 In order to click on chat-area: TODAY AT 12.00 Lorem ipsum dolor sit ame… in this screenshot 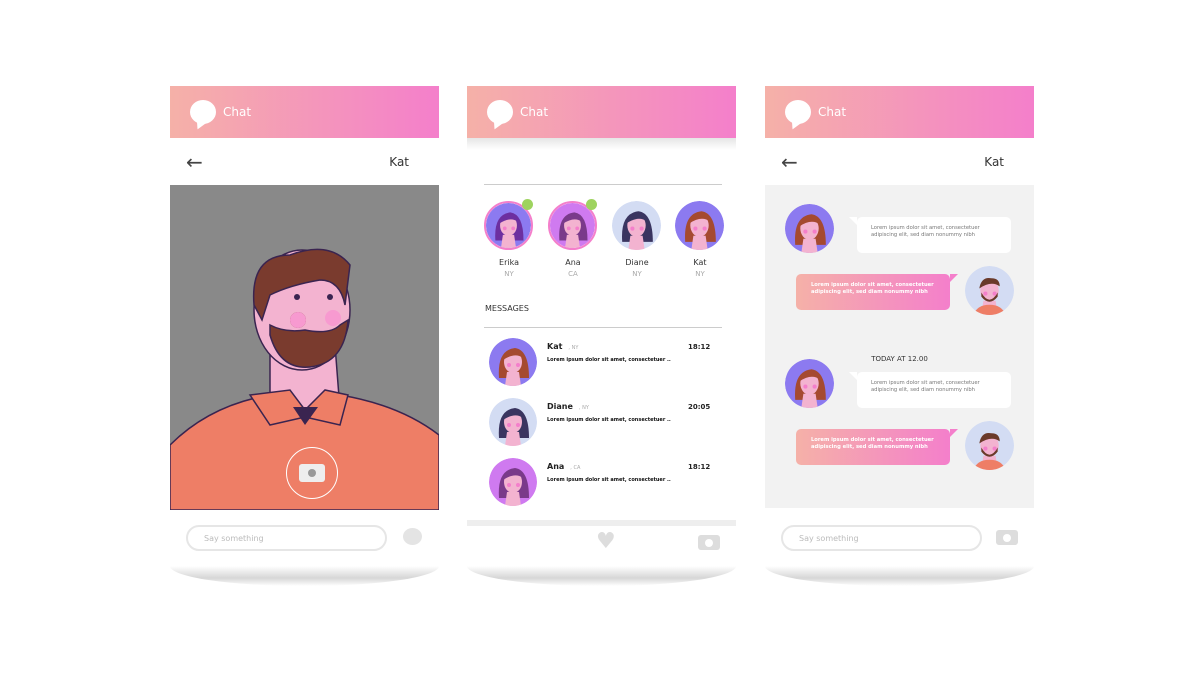, I will do `click(899, 346)`.